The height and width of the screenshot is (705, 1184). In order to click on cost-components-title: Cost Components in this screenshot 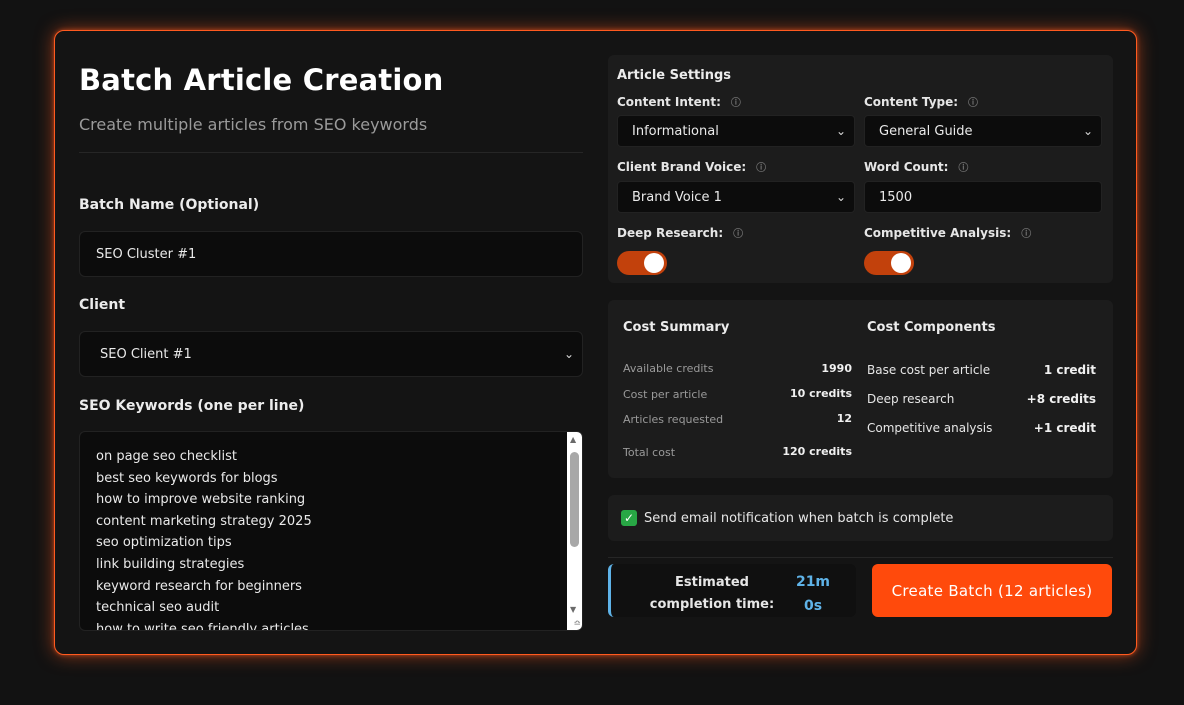, I will do `click(931, 327)`.